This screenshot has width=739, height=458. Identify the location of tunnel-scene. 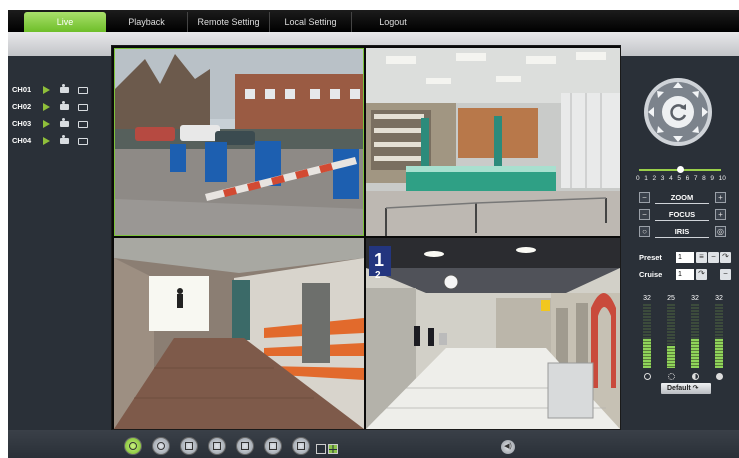
(239, 333).